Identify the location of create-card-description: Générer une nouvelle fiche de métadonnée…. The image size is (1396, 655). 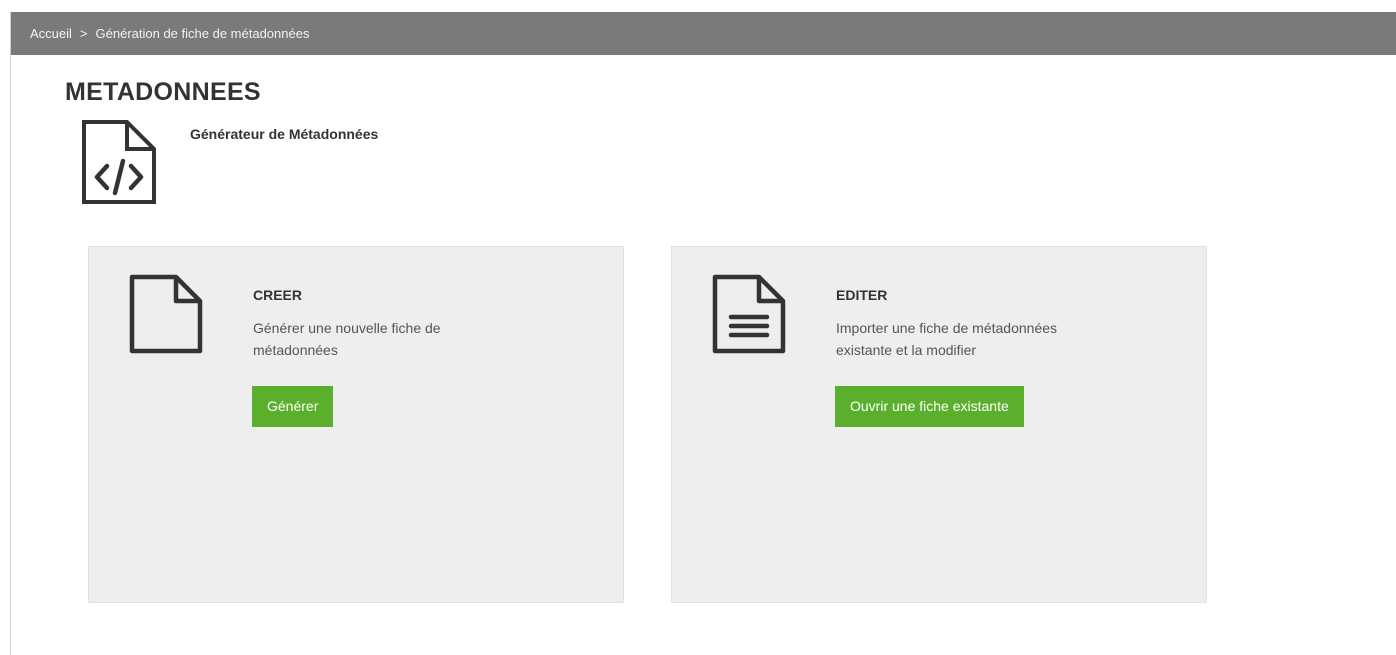
(347, 339).